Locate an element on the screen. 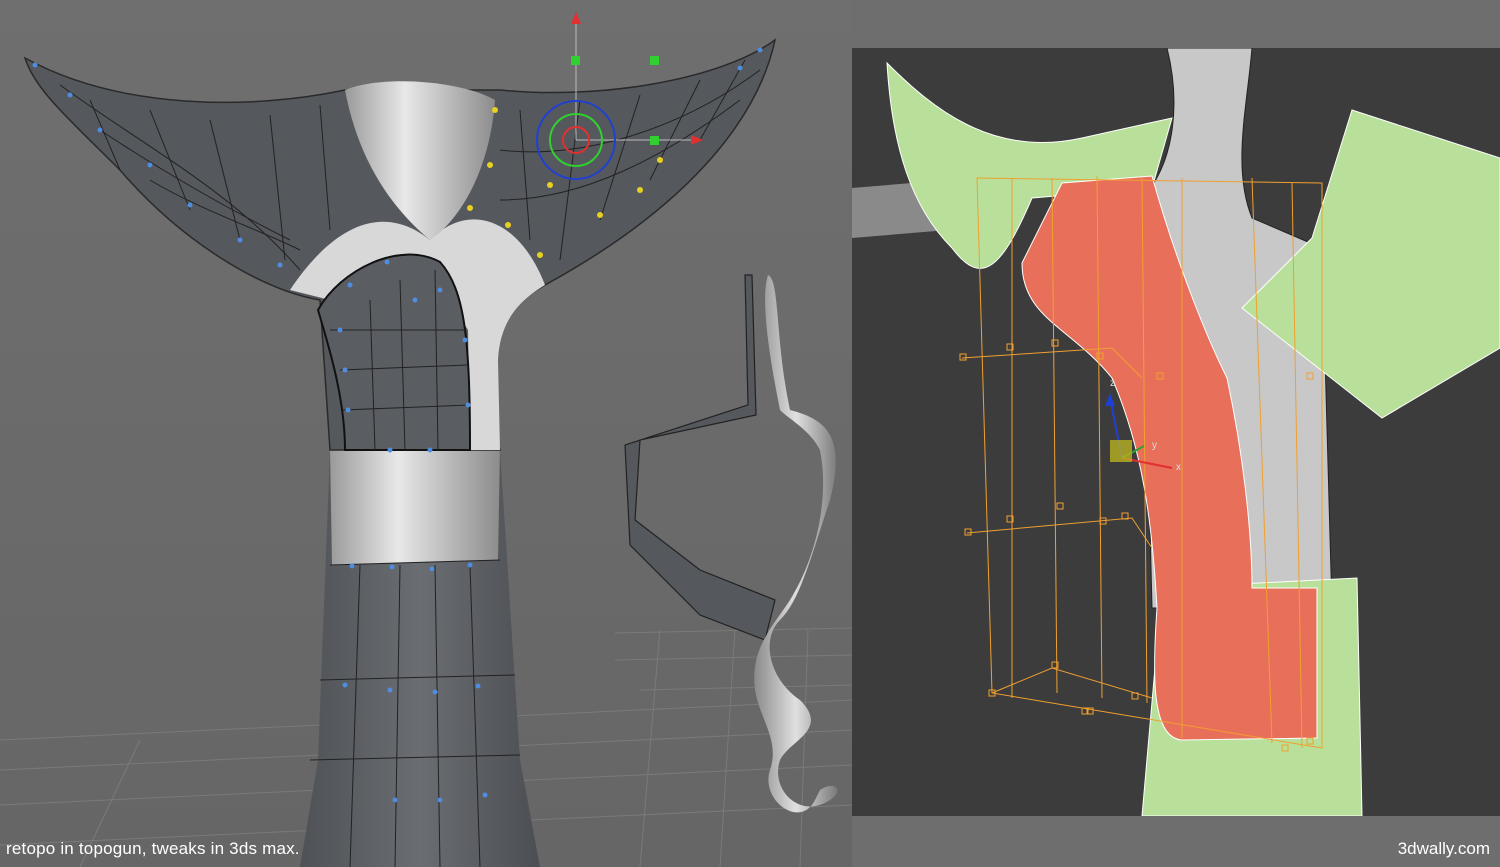  arm-model is located at coordinates (731, 543).